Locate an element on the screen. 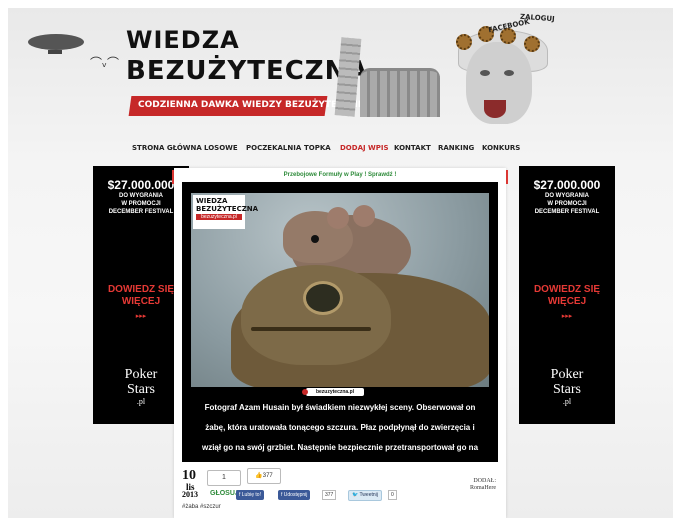 The width and height of the screenshot is (681, 518). tagline: CODZIENNA DAWKA WIEDZY BEZUŻYTECZNEJ is located at coordinates (253, 105).